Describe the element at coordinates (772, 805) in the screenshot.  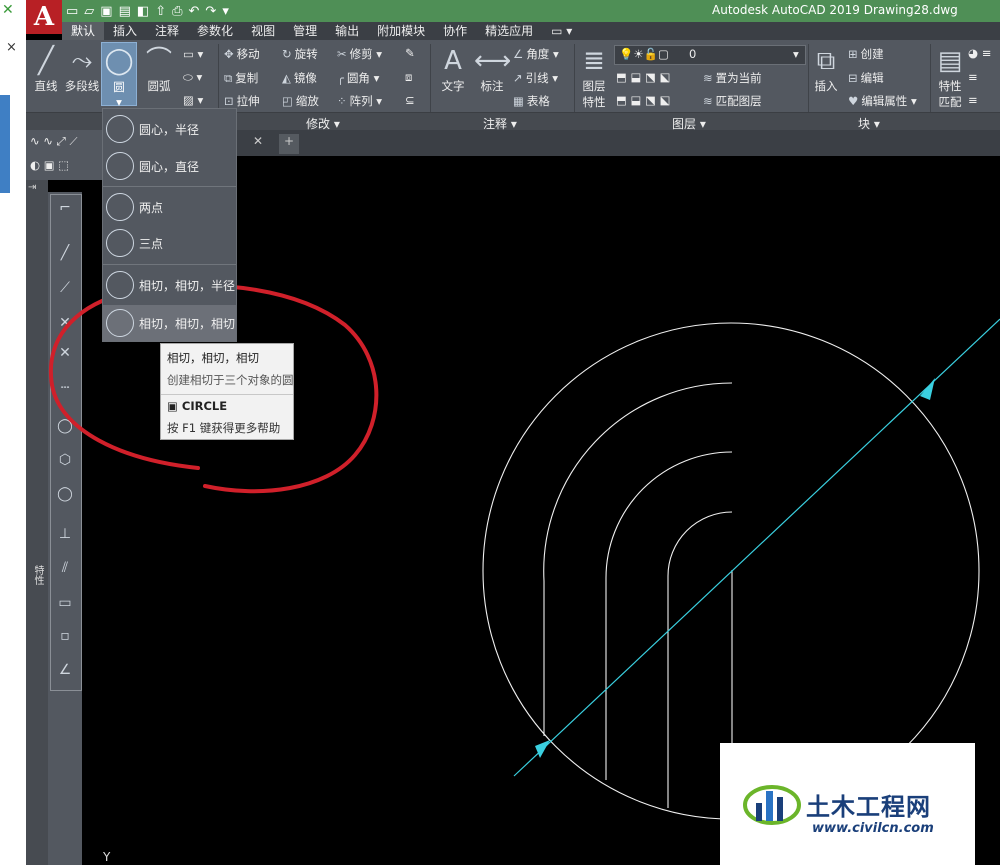
I see `watermark-logo-icon` at that location.